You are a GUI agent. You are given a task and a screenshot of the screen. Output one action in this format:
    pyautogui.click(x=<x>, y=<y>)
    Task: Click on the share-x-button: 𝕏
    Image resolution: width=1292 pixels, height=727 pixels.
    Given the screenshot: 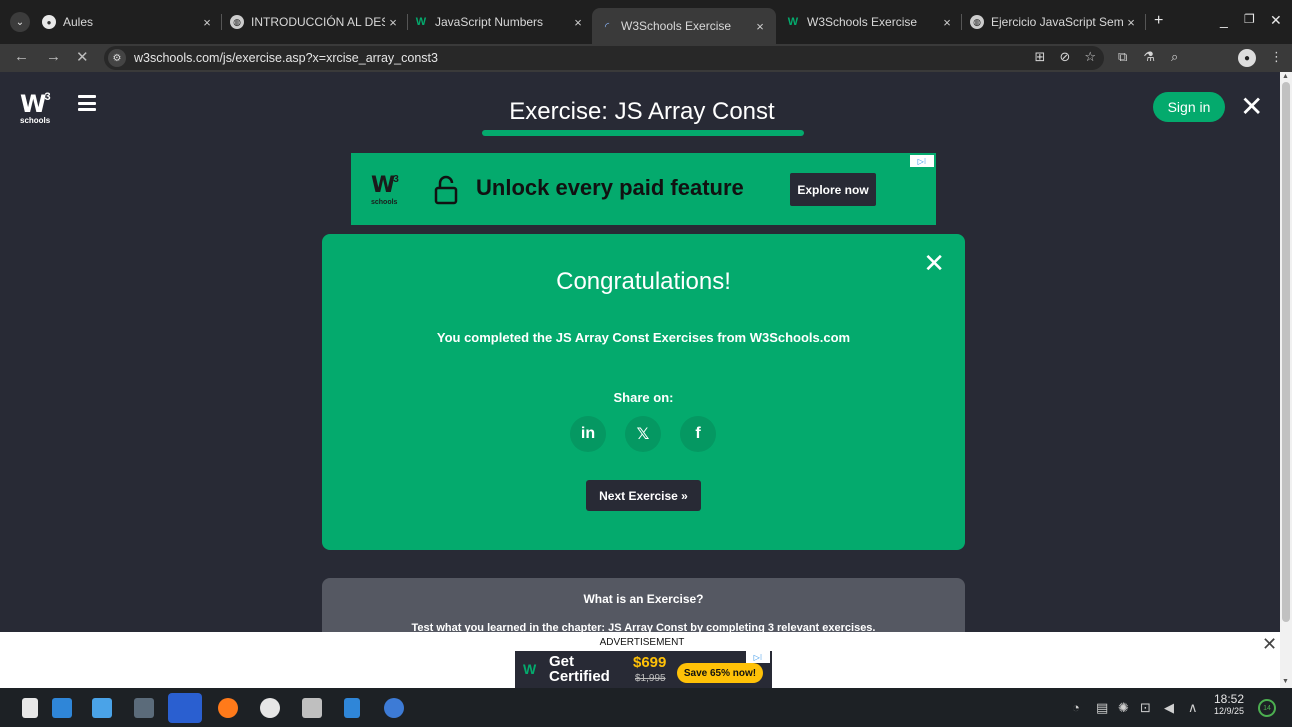 What is the action you would take?
    pyautogui.click(x=643, y=434)
    